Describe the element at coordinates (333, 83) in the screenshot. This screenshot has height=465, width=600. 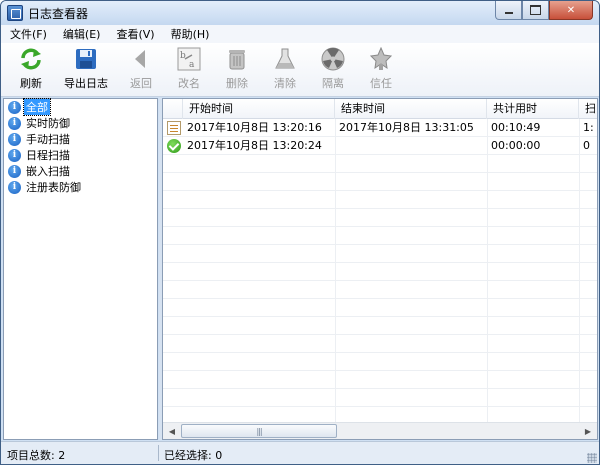
I see `quarantine-label: 隔离` at that location.